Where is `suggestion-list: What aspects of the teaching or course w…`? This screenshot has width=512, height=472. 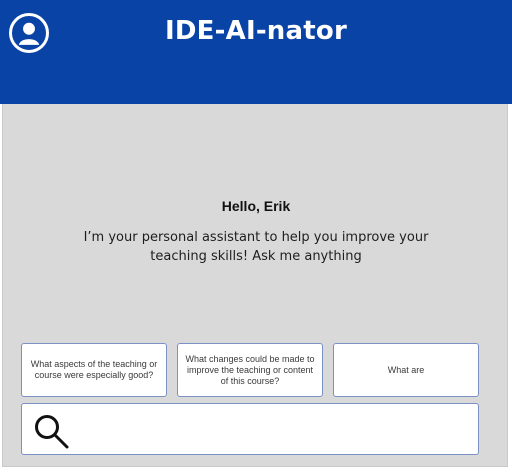 suggestion-list: What aspects of the teaching or course w… is located at coordinates (250, 370).